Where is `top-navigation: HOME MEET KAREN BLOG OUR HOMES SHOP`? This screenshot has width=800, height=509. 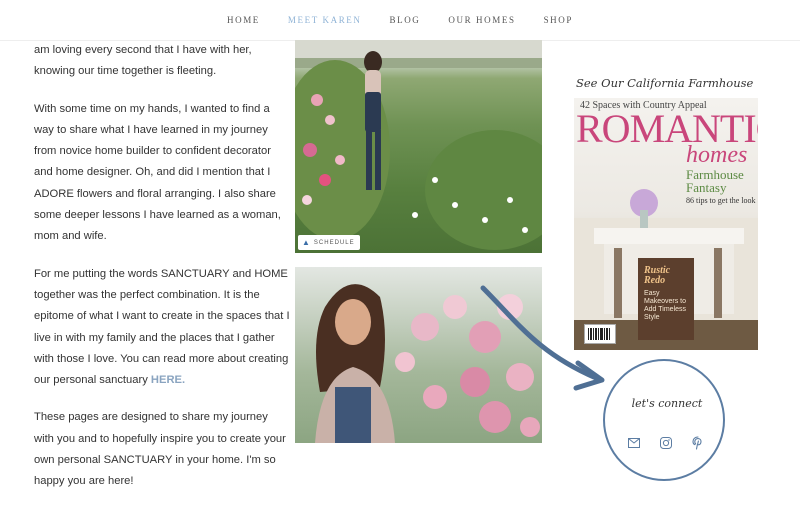
top-navigation: HOME MEET KAREN BLOG OUR HOMES SHOP is located at coordinates (400, 20).